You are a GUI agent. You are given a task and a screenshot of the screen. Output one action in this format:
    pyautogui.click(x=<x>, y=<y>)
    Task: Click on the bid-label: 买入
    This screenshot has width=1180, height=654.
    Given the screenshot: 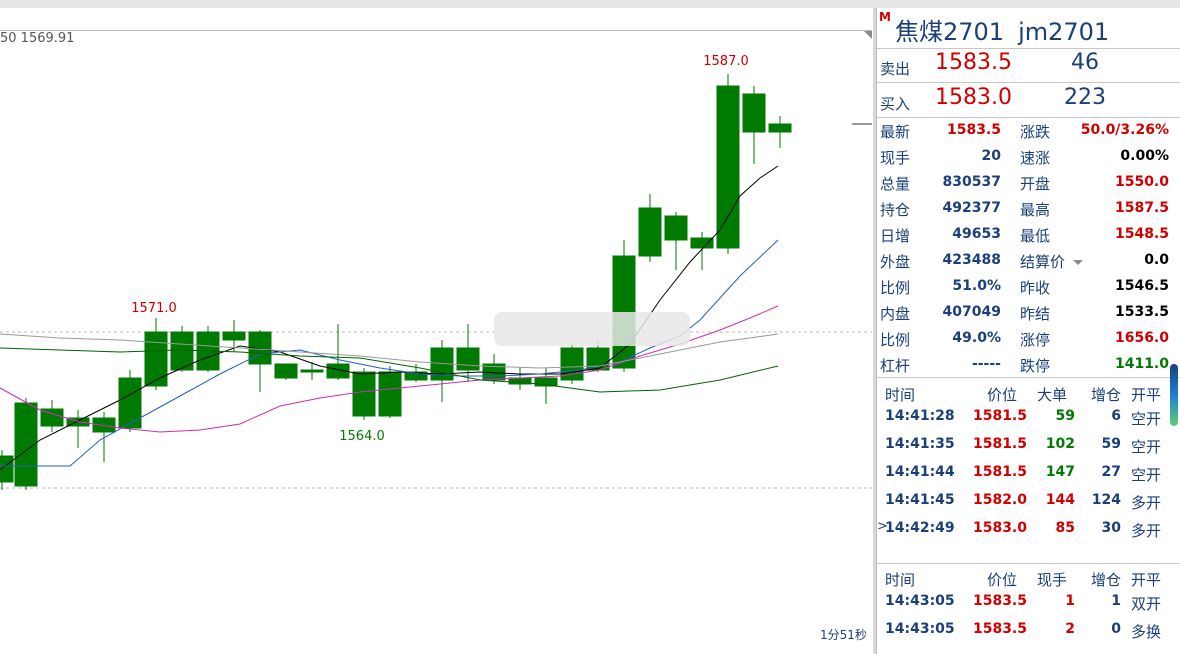 What is the action you would take?
    pyautogui.click(x=895, y=104)
    